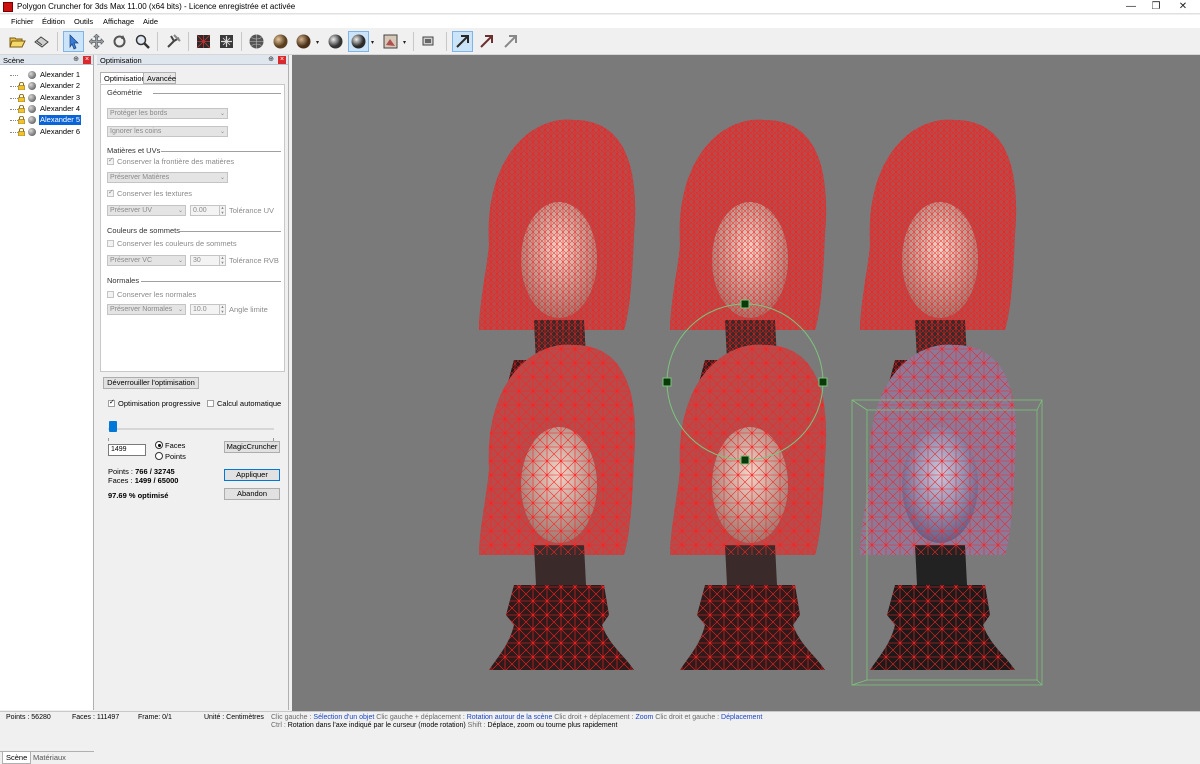  What do you see at coordinates (118, 21) in the screenshot?
I see `menu-affichage: Affichage` at bounding box center [118, 21].